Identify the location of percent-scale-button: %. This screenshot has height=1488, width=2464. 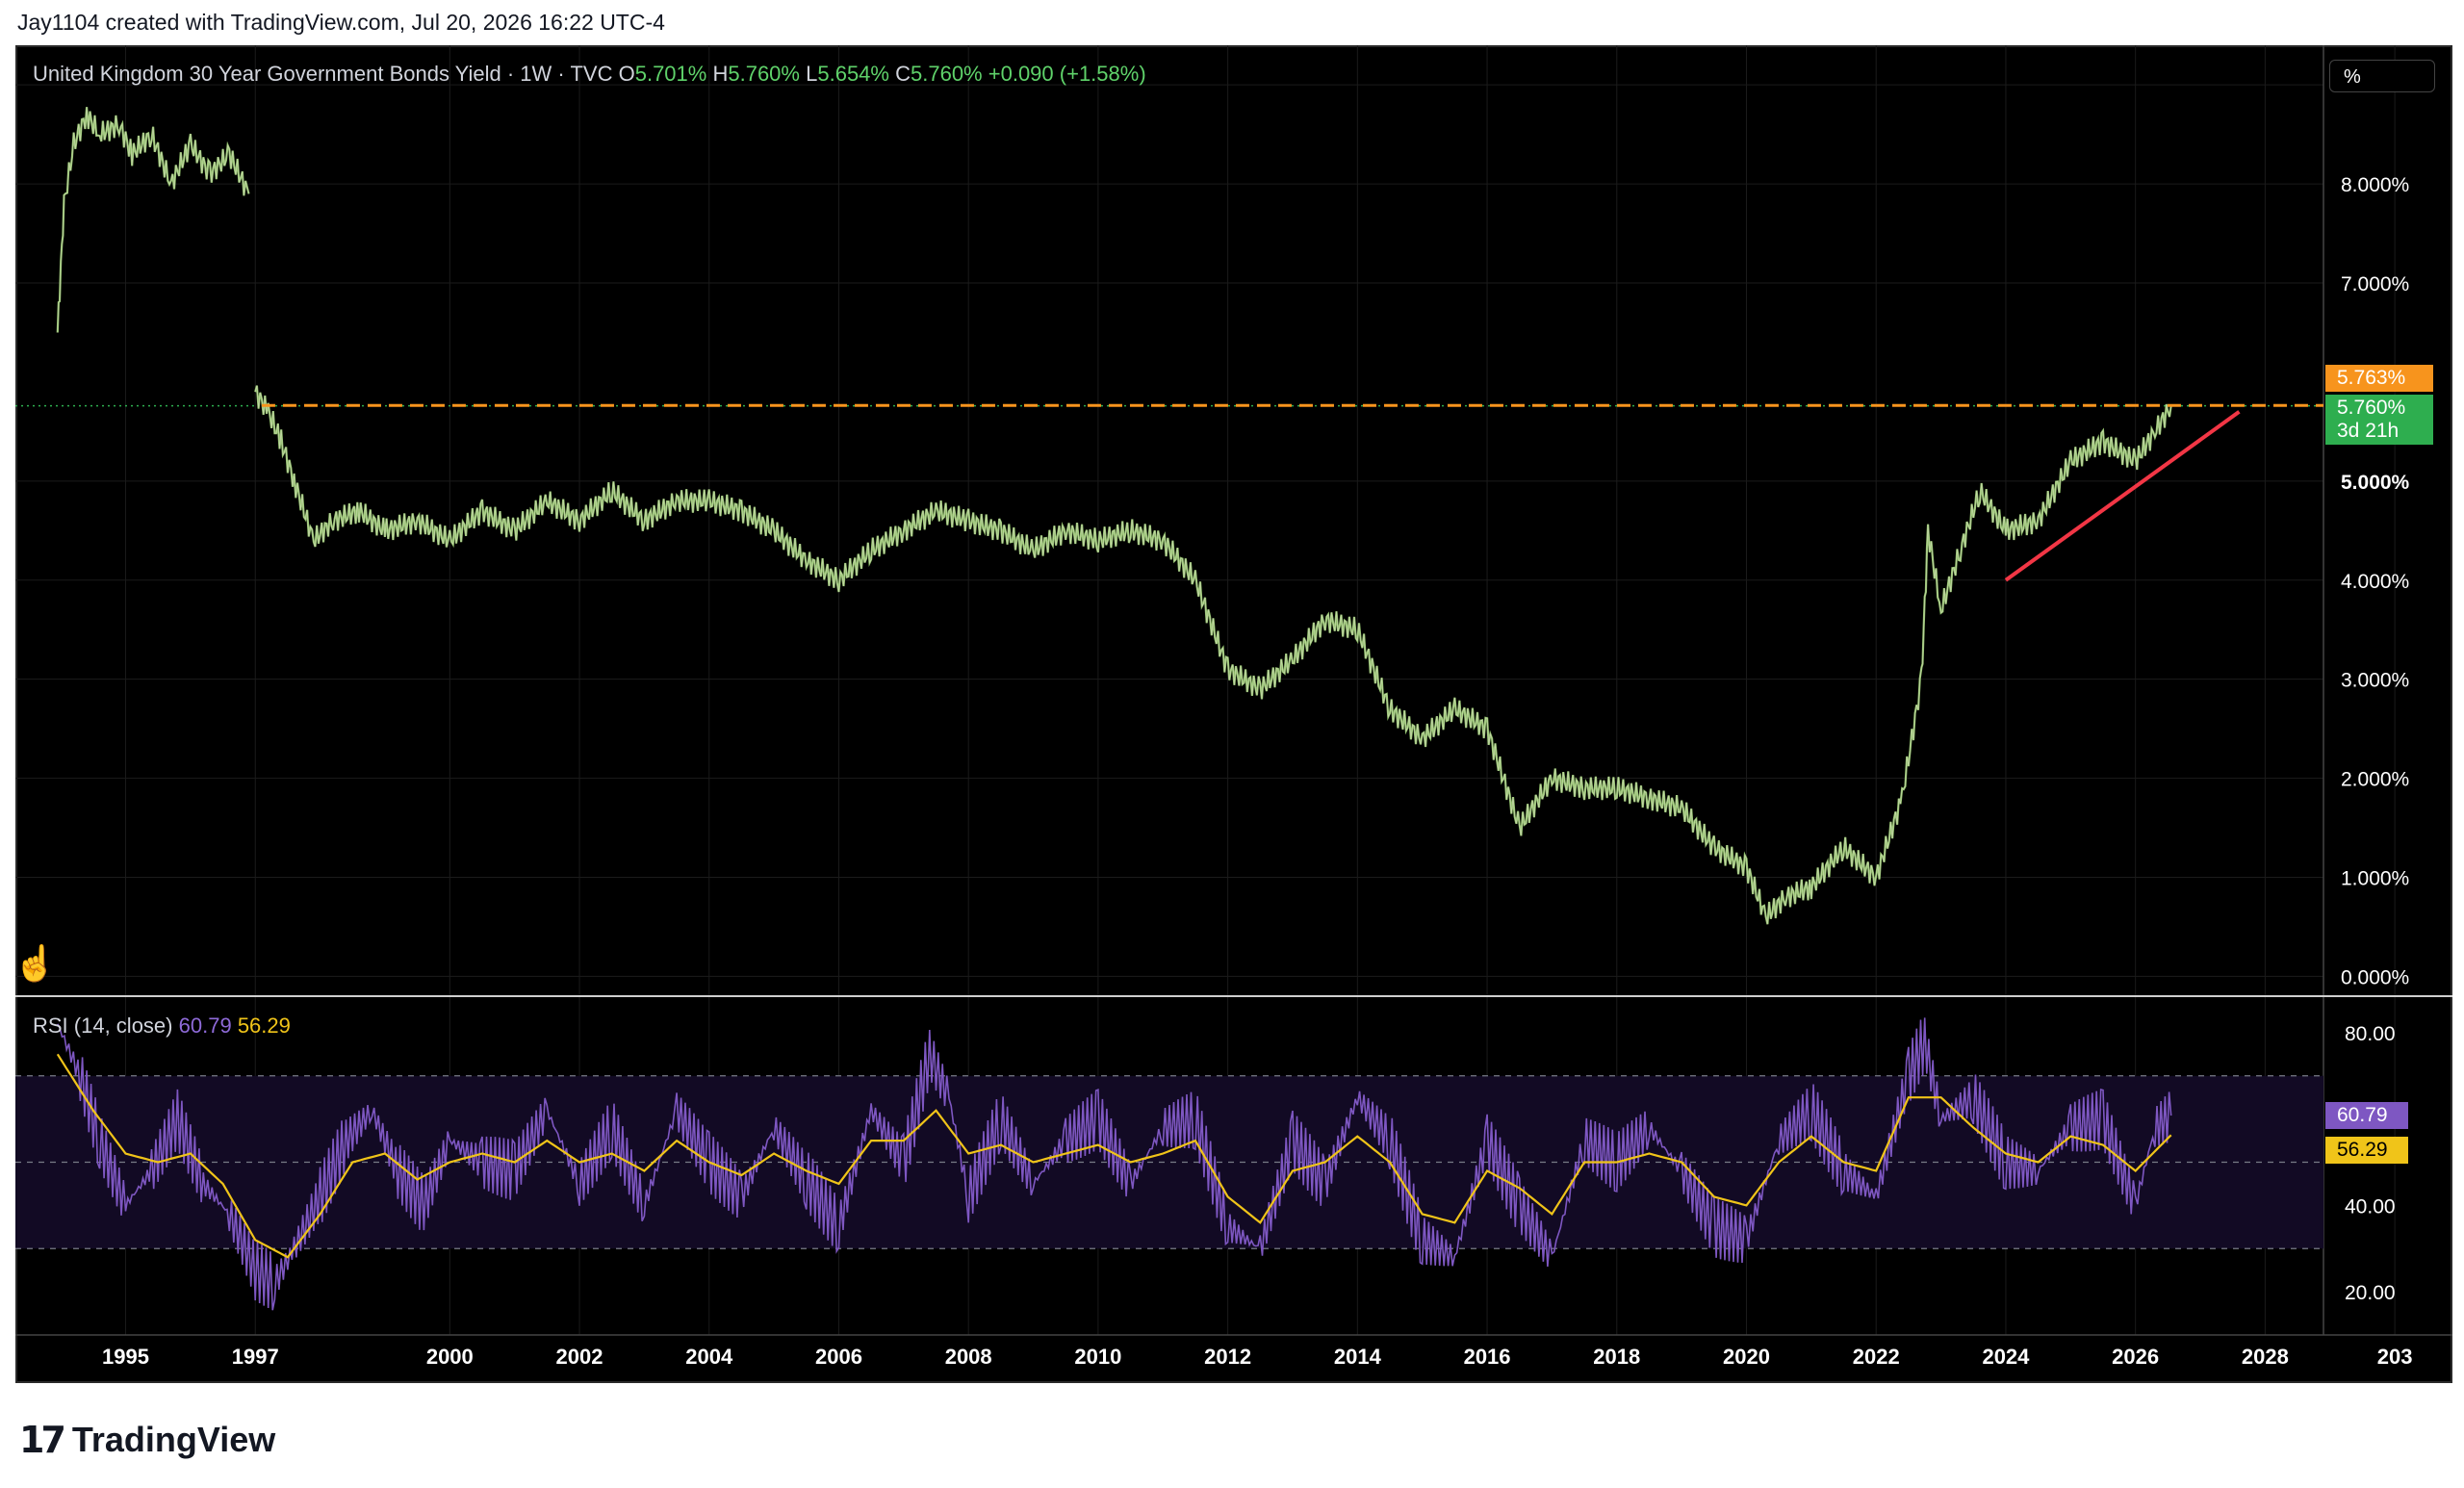
(2382, 76).